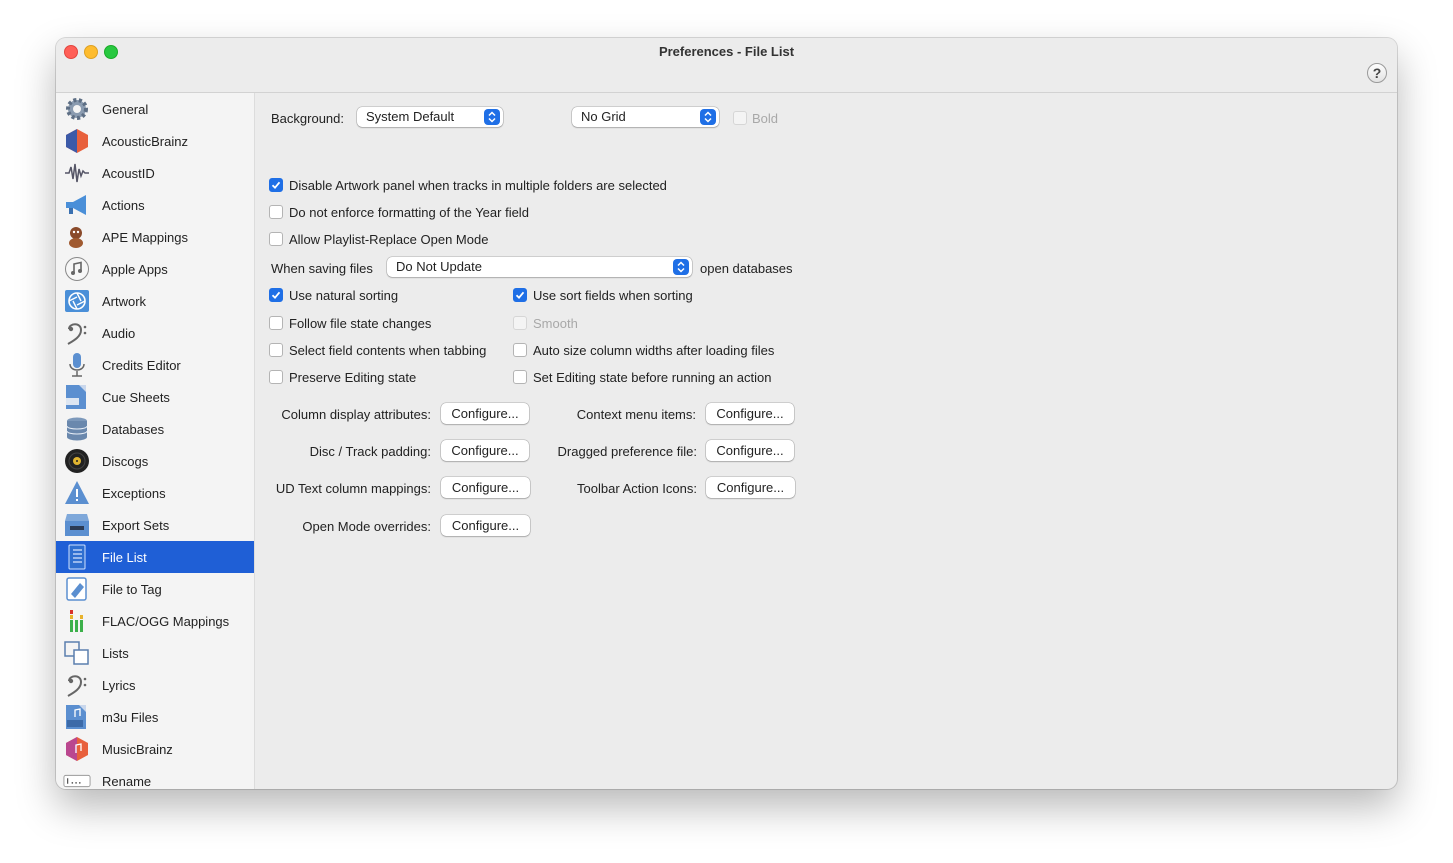 Image resolution: width=1453 pixels, height=863 pixels. What do you see at coordinates (520, 323) in the screenshot?
I see `smooth-checkbox` at bounding box center [520, 323].